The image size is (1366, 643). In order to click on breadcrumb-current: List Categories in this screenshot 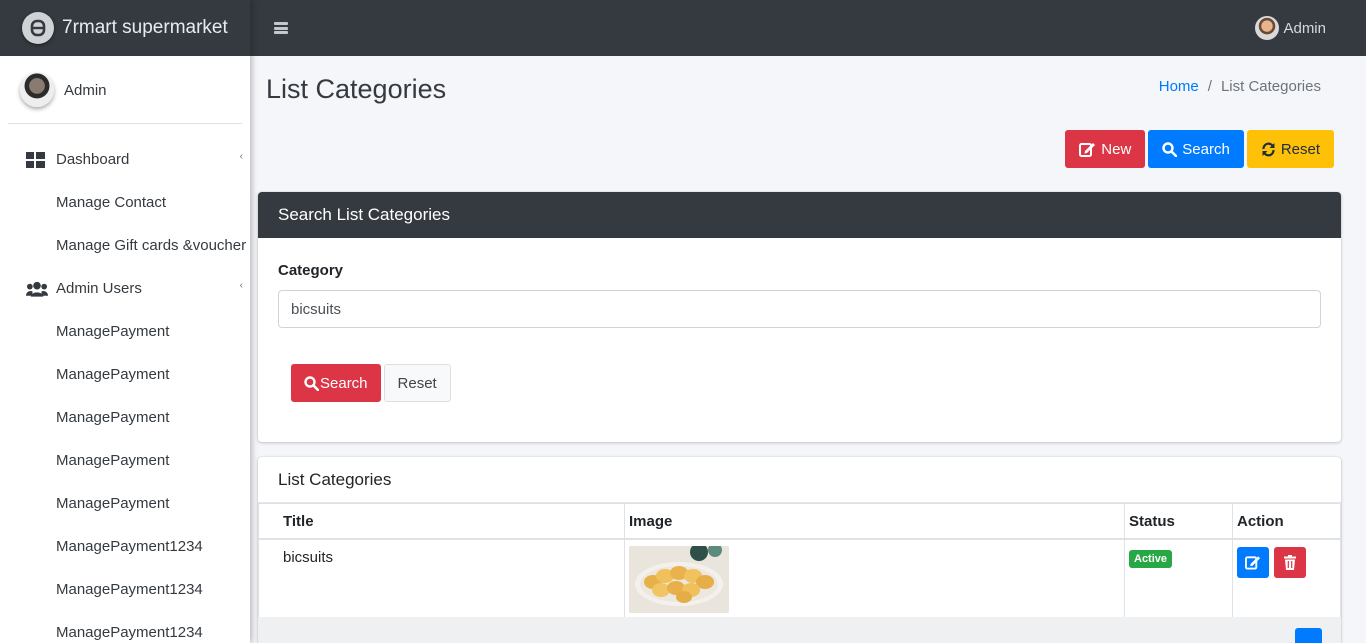, I will do `click(1270, 86)`.